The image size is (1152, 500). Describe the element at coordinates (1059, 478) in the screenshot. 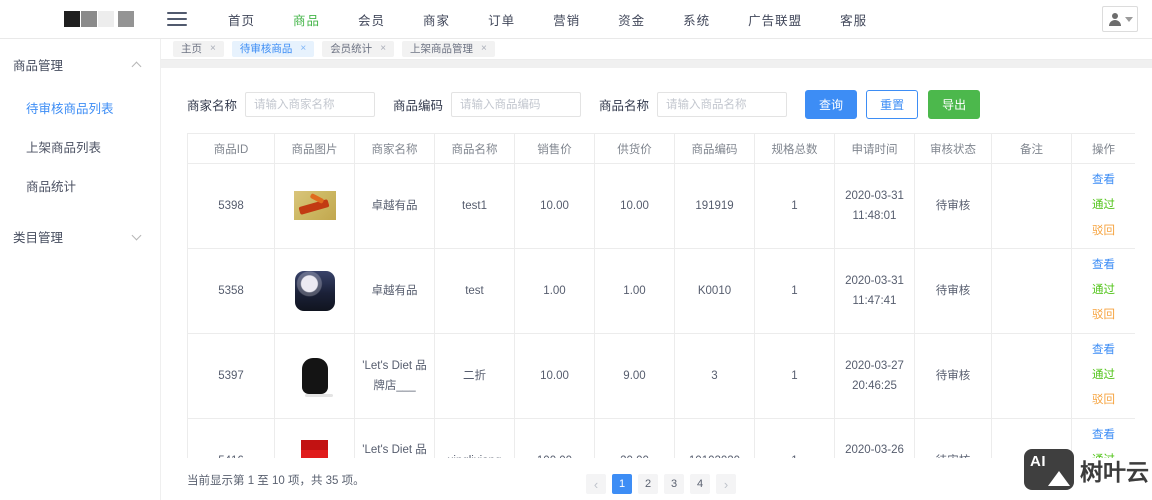

I see `mountain-icon` at that location.